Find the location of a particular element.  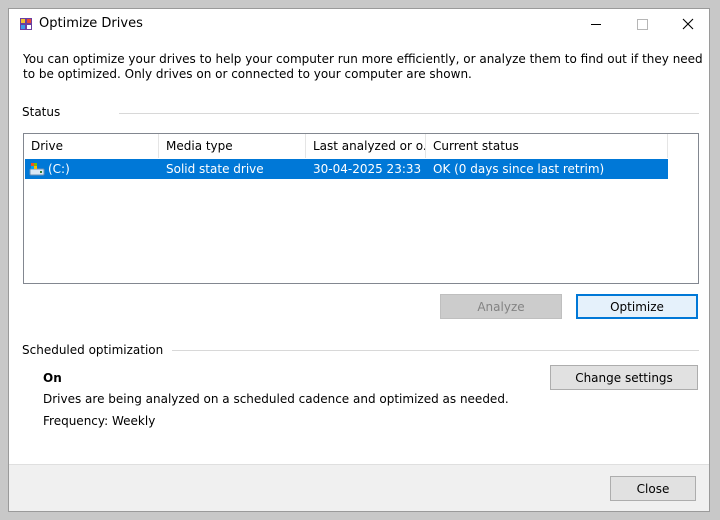

close-window-button is located at coordinates (688, 24).